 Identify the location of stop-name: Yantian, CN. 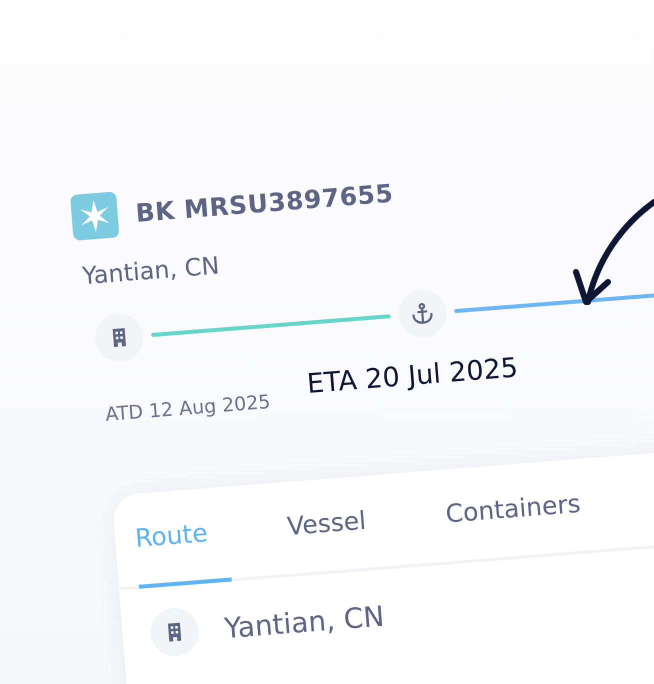
(304, 622).